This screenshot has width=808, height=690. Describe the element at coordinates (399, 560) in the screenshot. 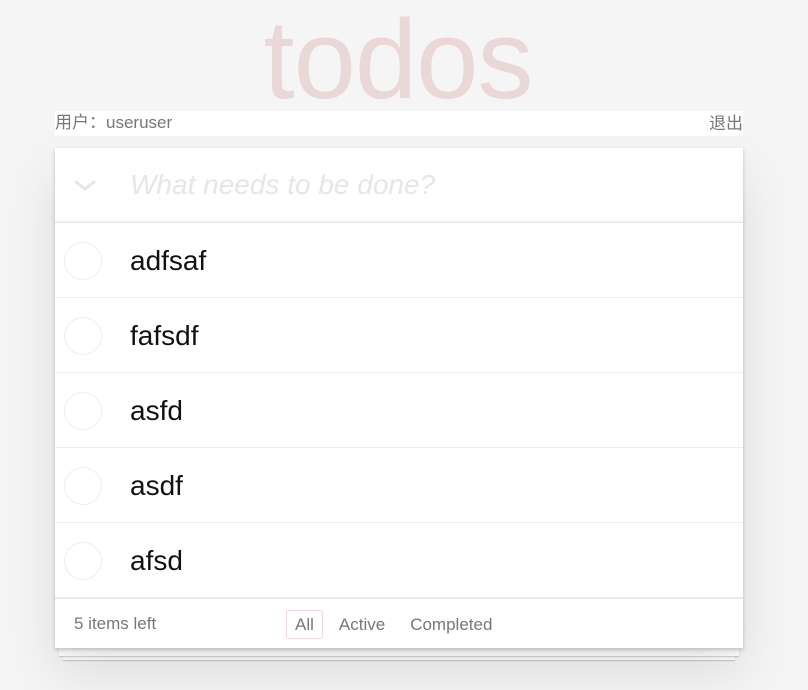

I see `todo-item: afsd` at that location.